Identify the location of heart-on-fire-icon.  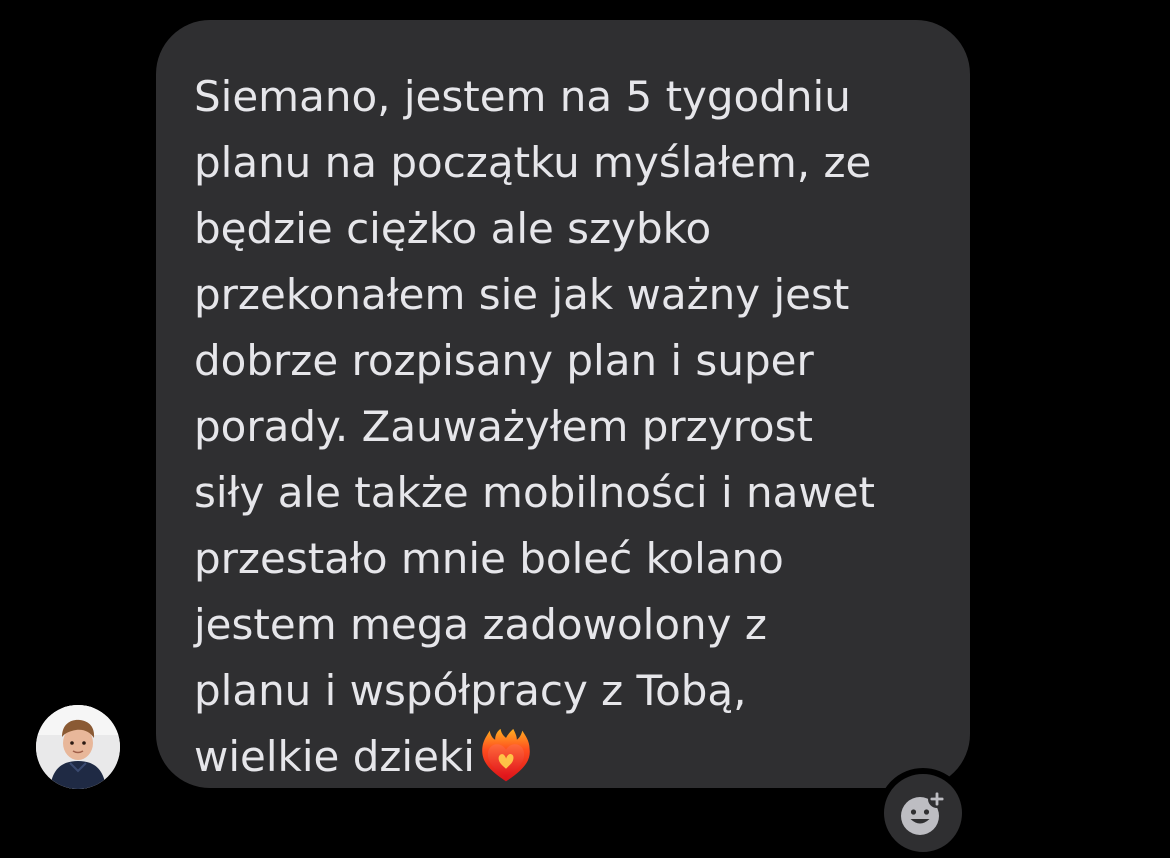
(506, 755).